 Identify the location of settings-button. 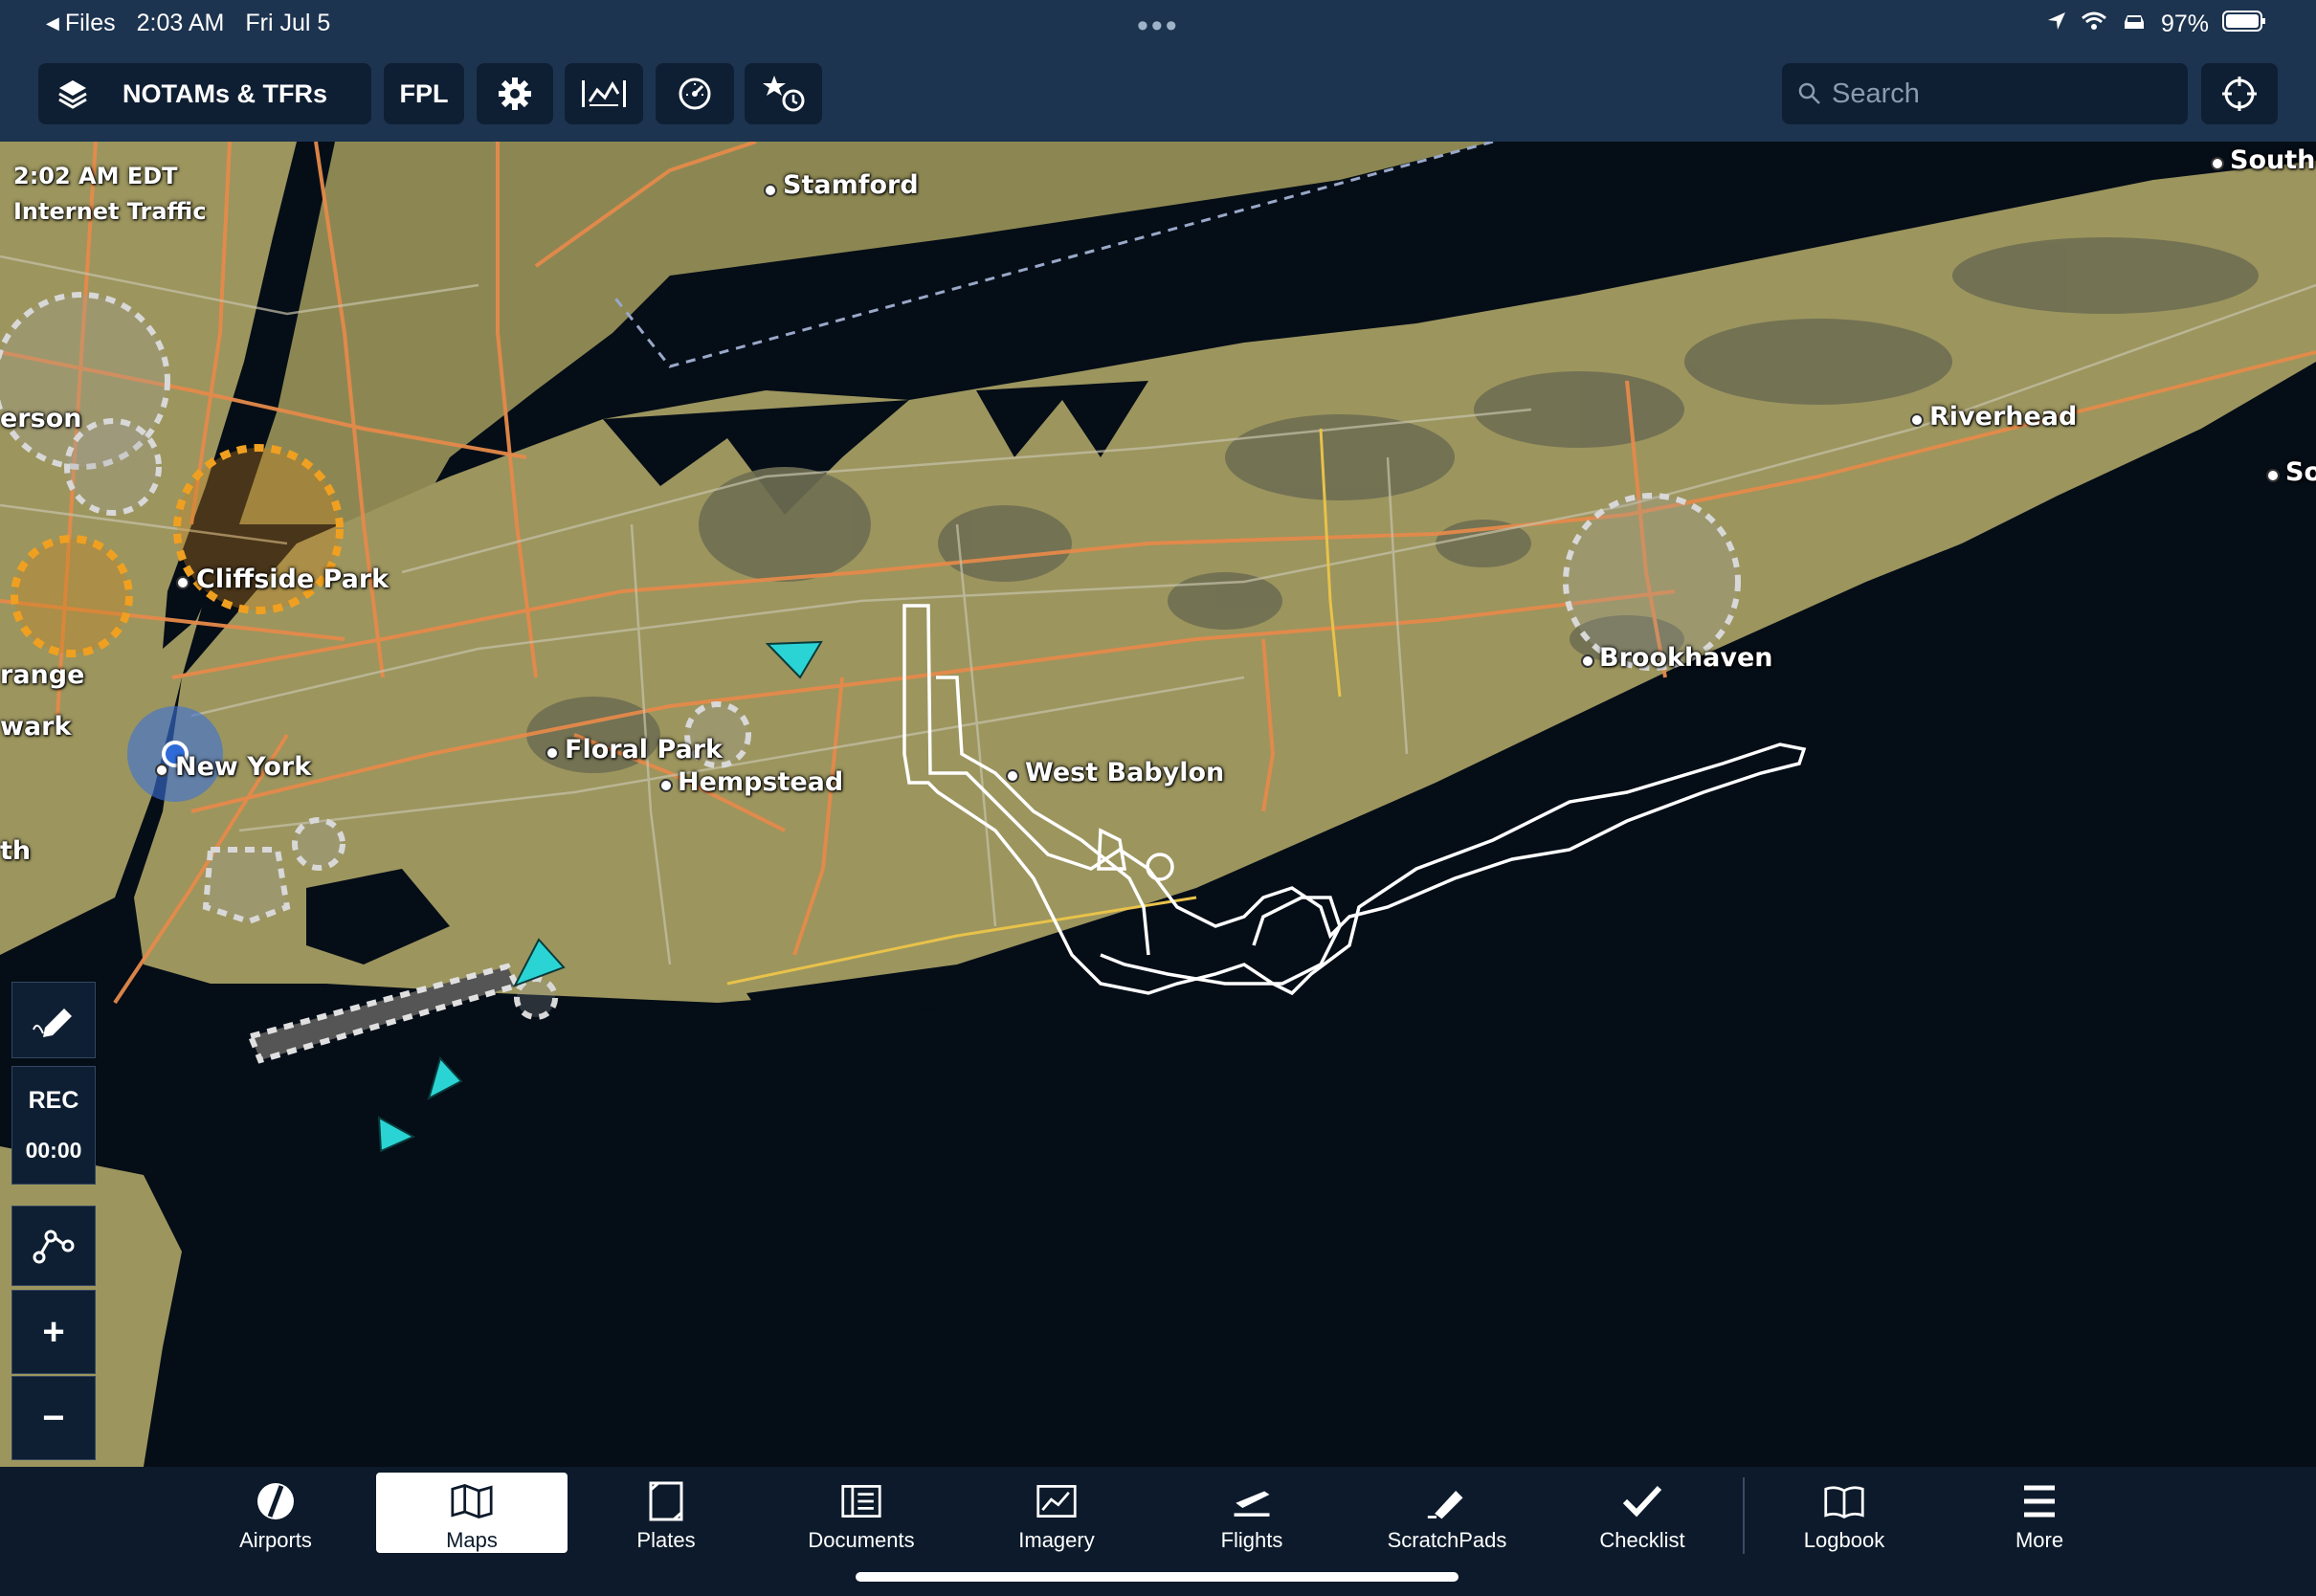
(515, 94).